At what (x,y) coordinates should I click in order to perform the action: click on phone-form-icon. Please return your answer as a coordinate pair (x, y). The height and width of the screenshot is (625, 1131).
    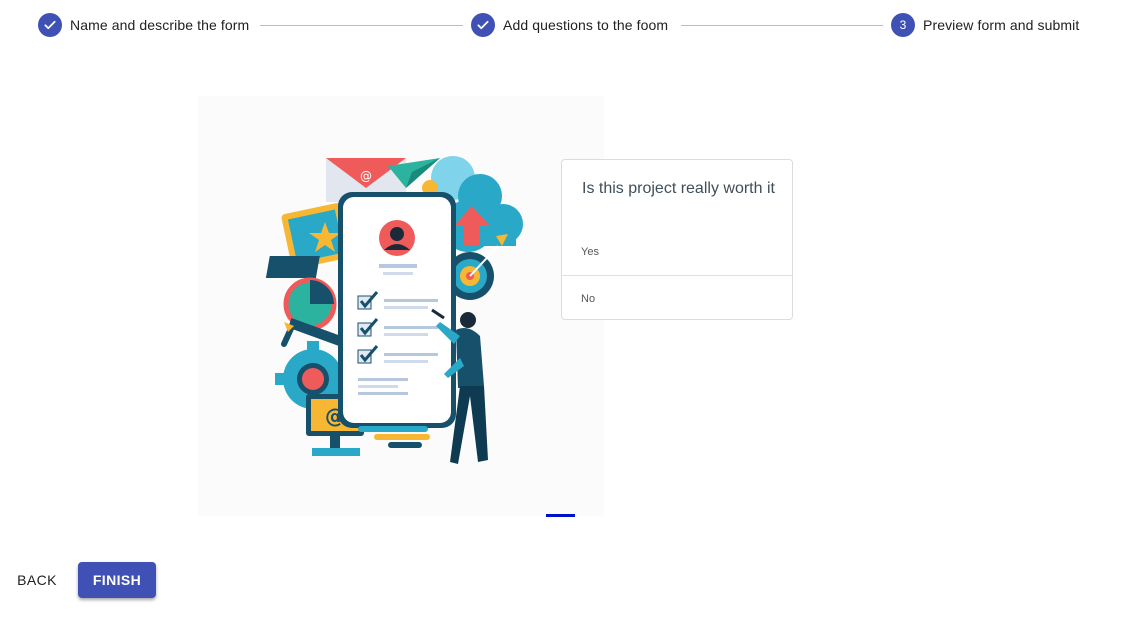
    Looking at the image, I should click on (397, 310).